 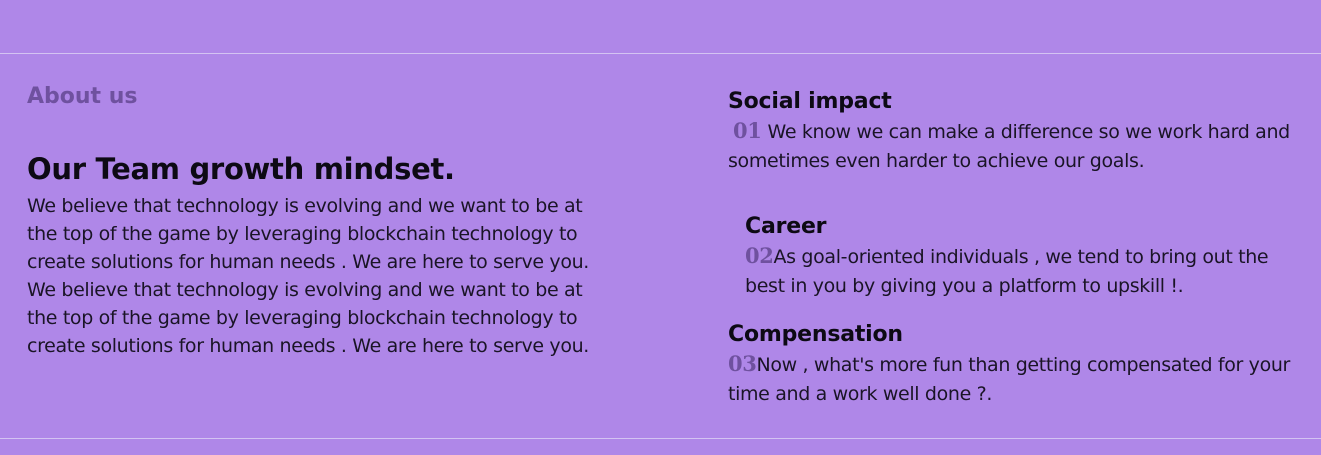 I want to click on value-title: Compensation, so click(x=815, y=334).